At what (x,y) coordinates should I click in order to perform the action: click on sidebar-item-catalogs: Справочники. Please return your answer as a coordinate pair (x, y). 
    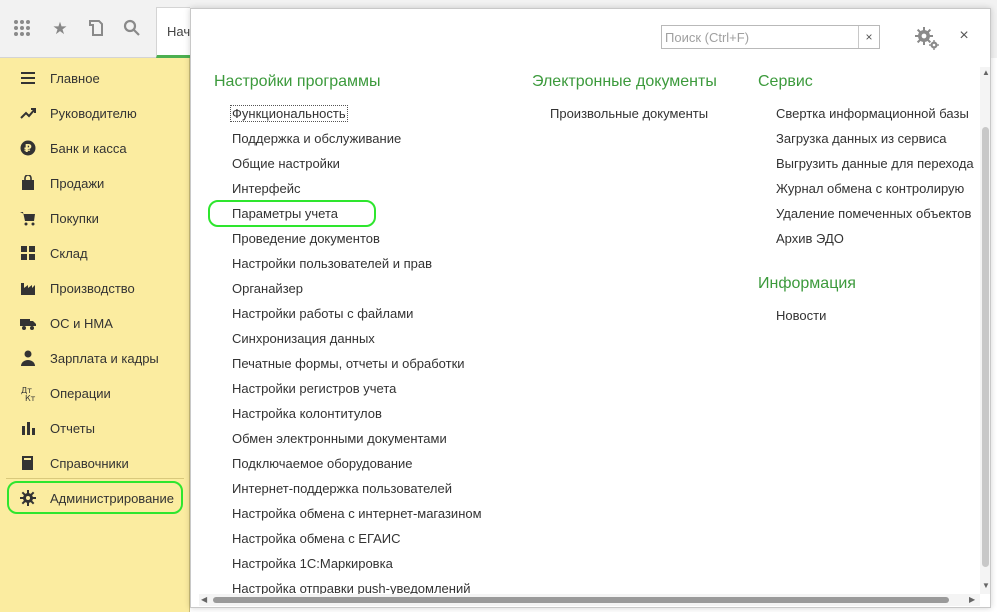
    Looking at the image, I should click on (94, 462).